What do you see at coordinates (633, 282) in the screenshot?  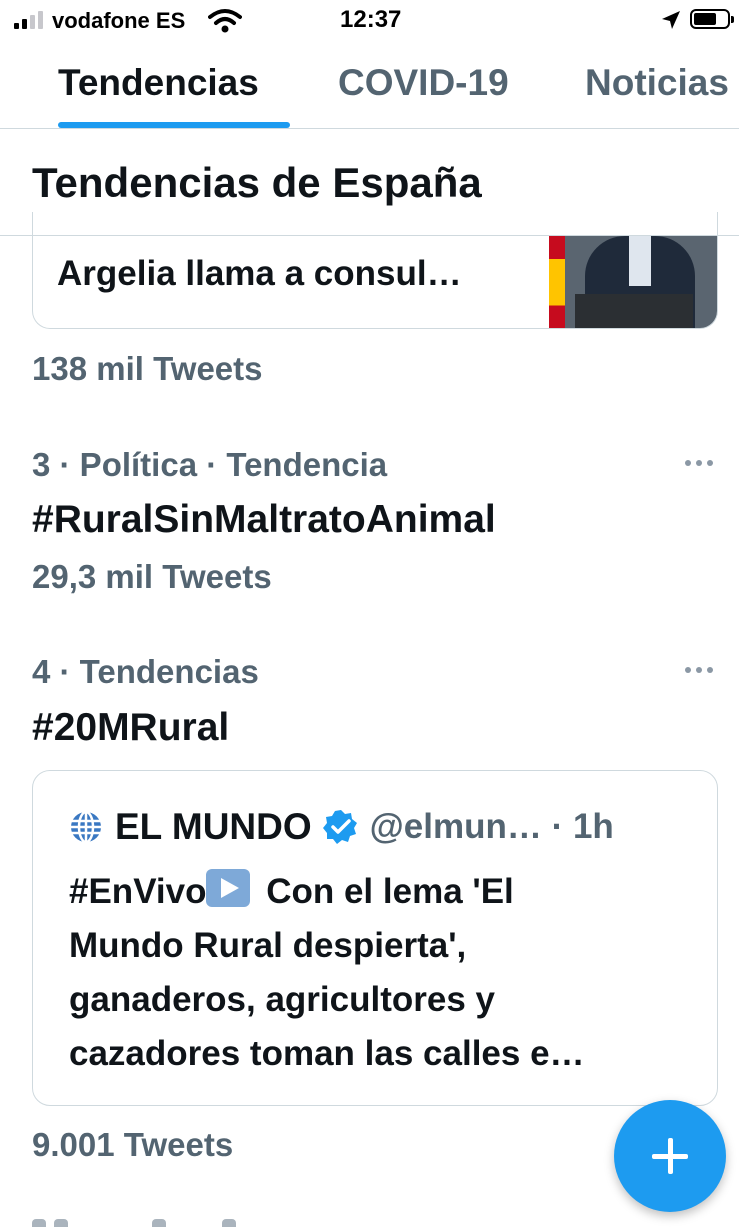 I see `news-thumbnail` at bounding box center [633, 282].